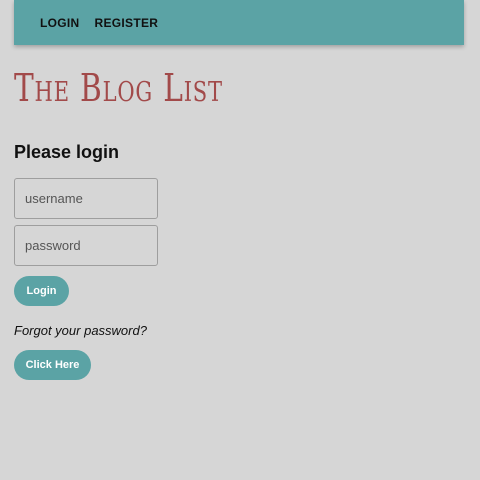  I want to click on click-here-button: Click Here, so click(52, 365).